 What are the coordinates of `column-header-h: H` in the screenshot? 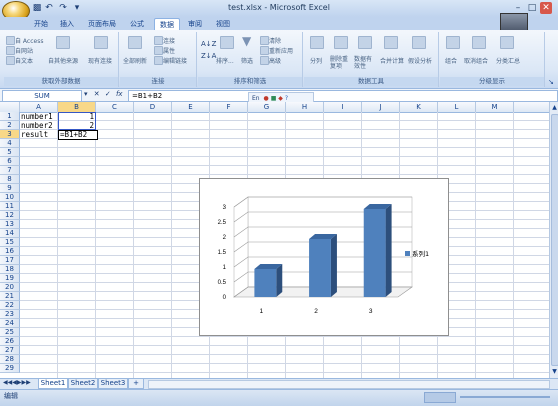 It's located at (305, 107).